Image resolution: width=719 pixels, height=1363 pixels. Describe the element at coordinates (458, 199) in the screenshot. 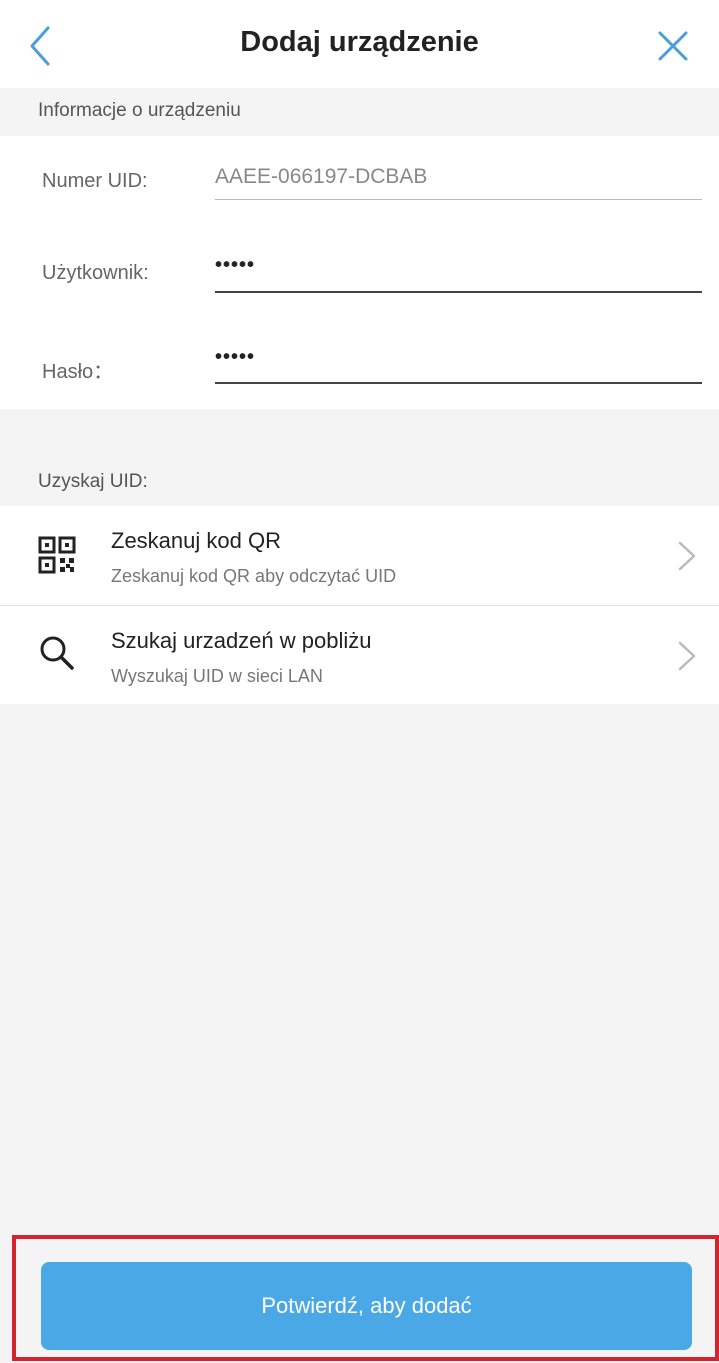

I see `uid-underline` at that location.